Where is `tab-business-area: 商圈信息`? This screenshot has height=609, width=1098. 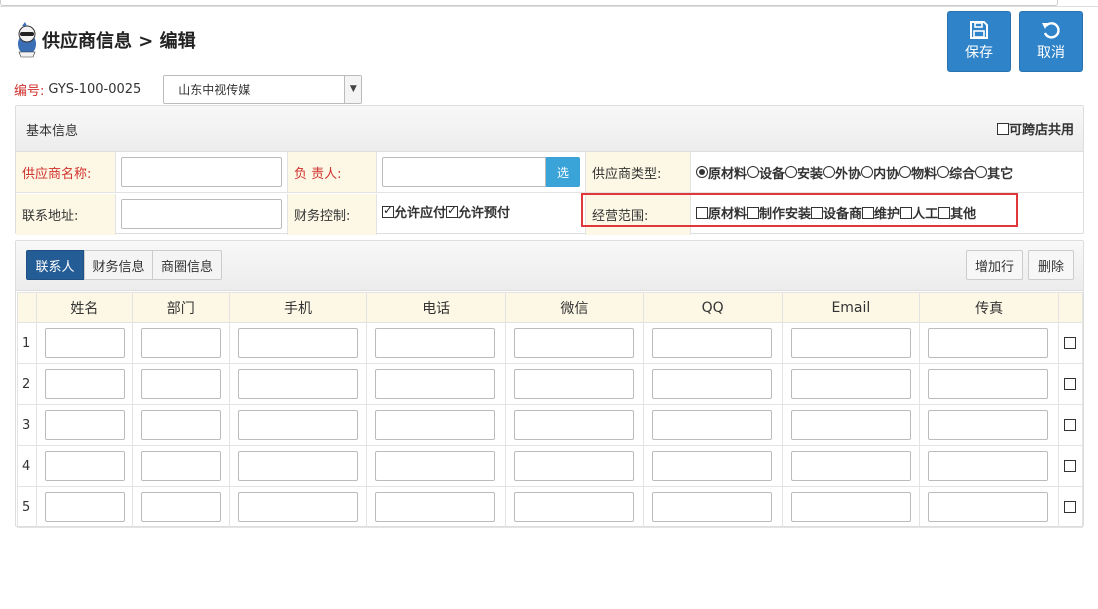
tab-business-area: 商圈信息 is located at coordinates (187, 265).